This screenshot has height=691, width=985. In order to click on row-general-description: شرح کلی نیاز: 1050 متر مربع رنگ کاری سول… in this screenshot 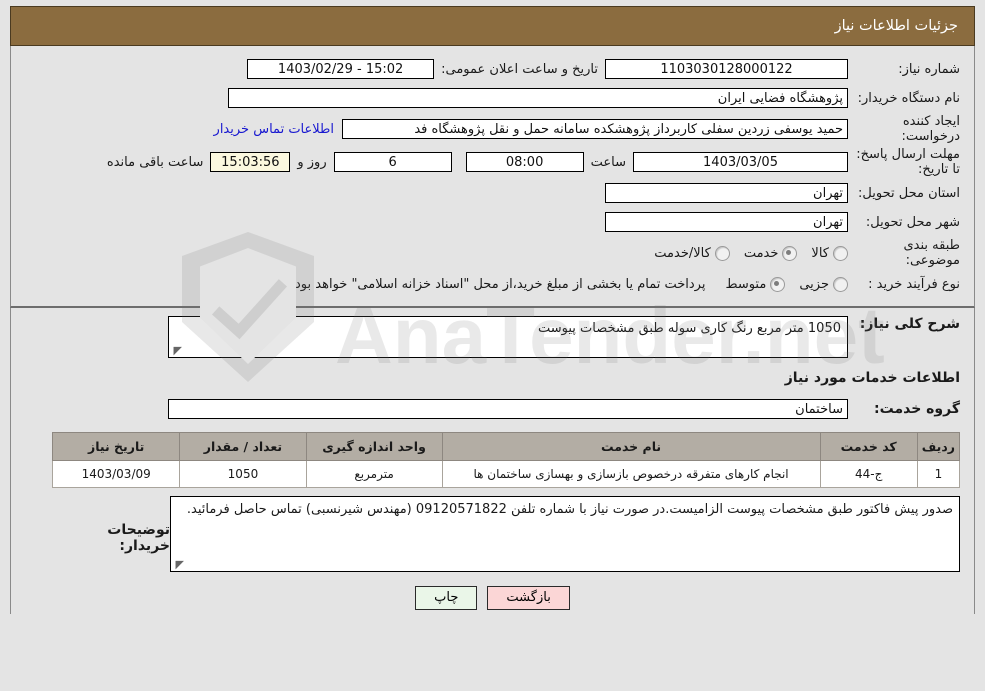, I will do `click(492, 337)`.